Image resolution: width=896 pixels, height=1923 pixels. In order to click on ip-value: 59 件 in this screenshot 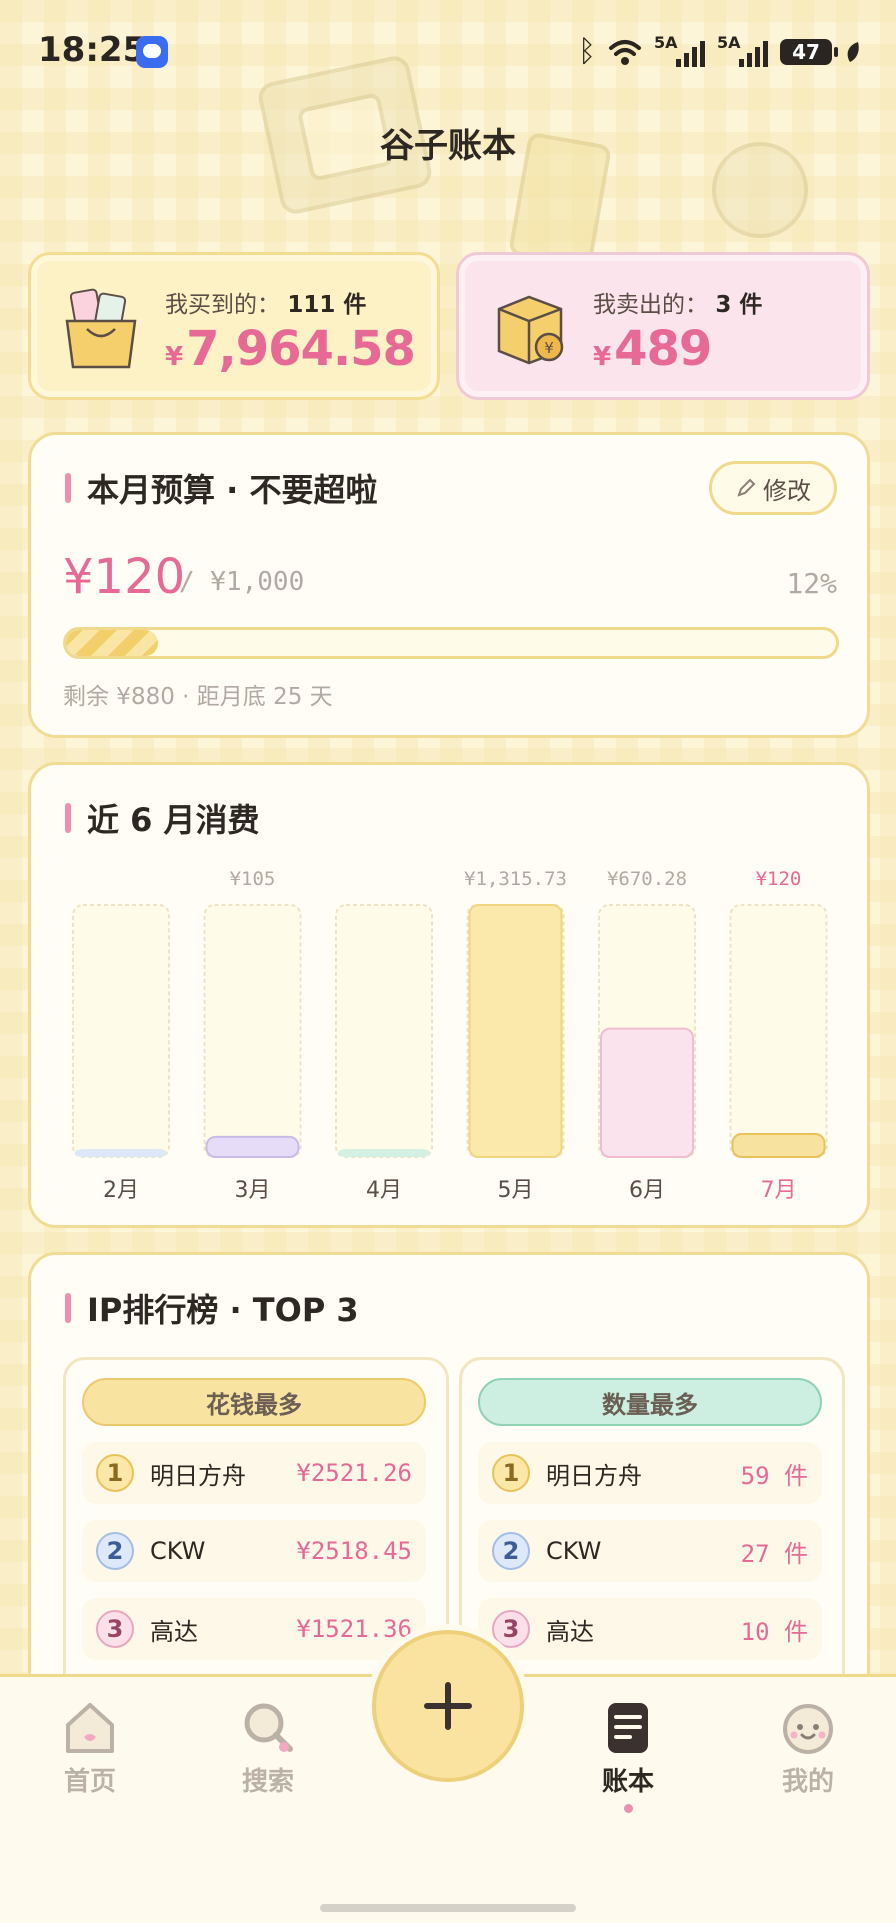, I will do `click(774, 1475)`.